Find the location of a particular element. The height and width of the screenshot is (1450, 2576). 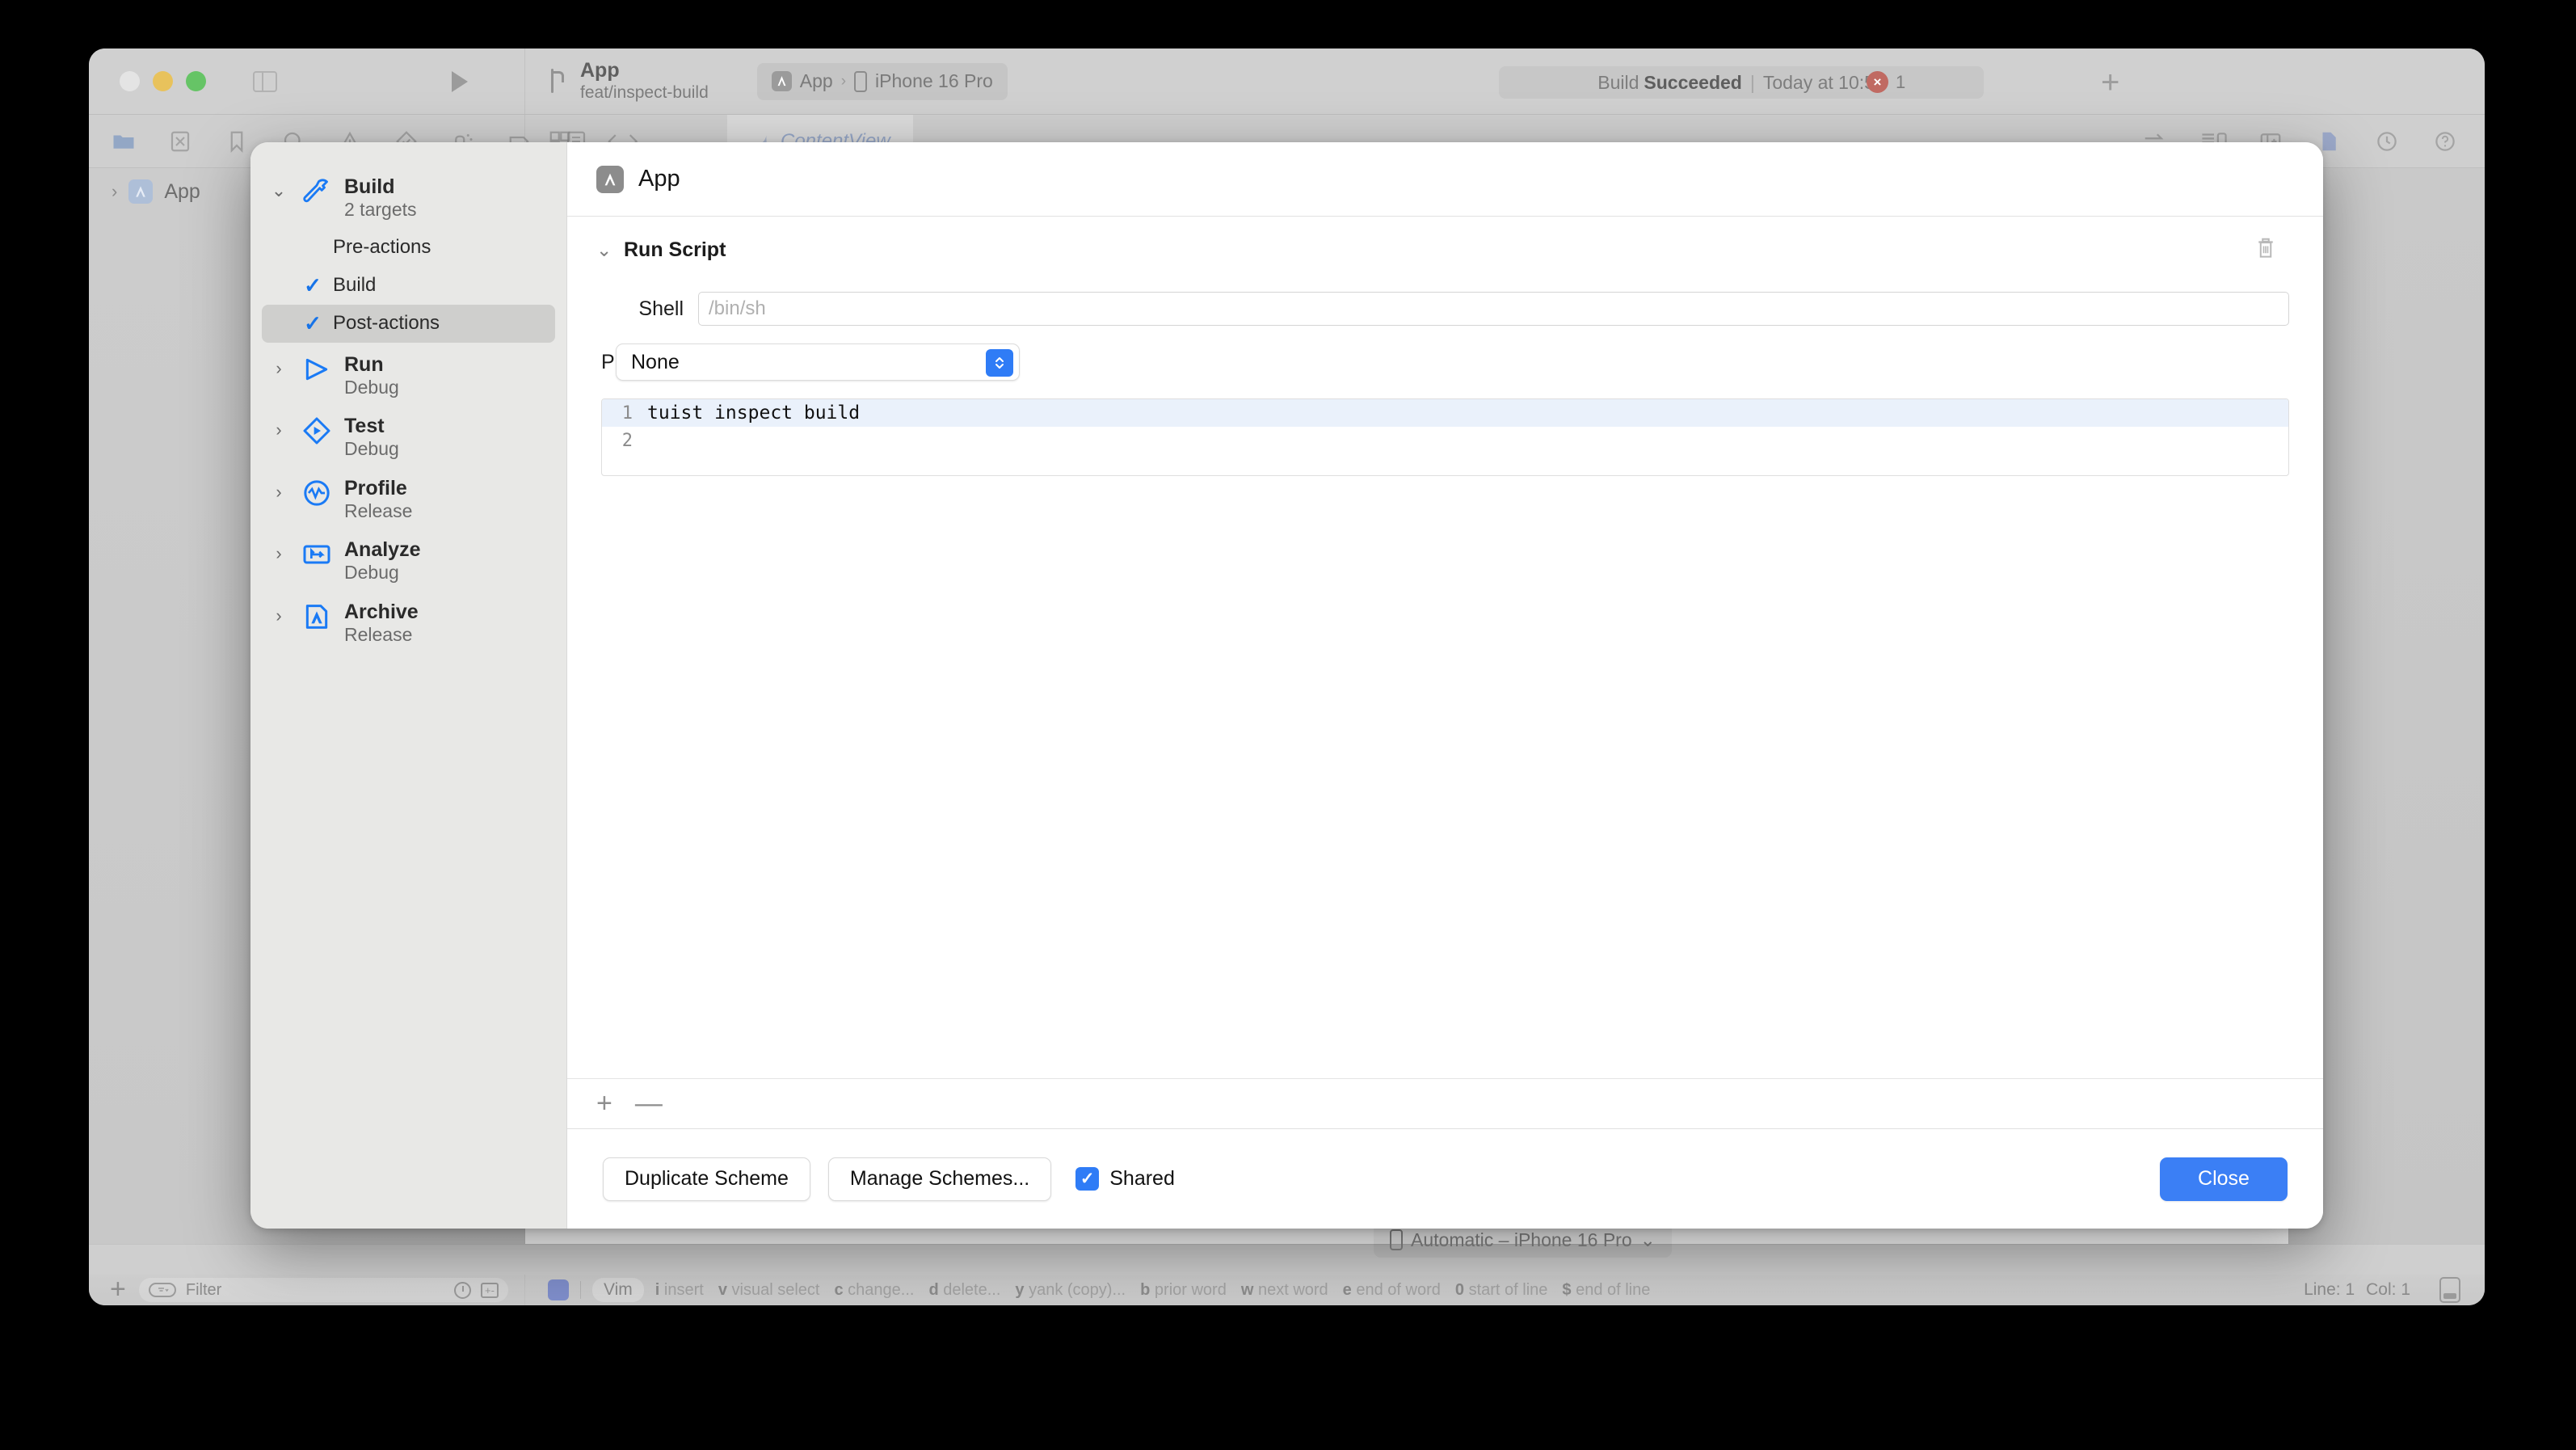

vim-hint-item: $ end of line is located at coordinates (1606, 1290).